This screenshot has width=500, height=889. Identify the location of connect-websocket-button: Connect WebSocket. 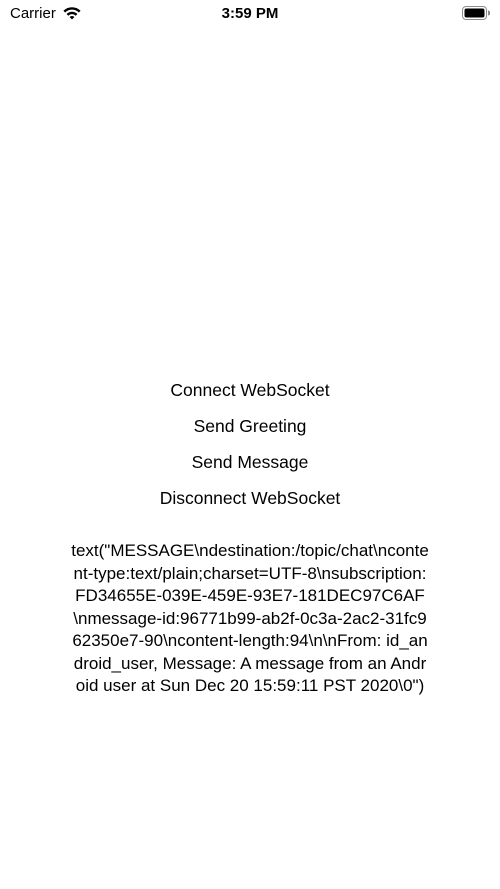
(249, 390).